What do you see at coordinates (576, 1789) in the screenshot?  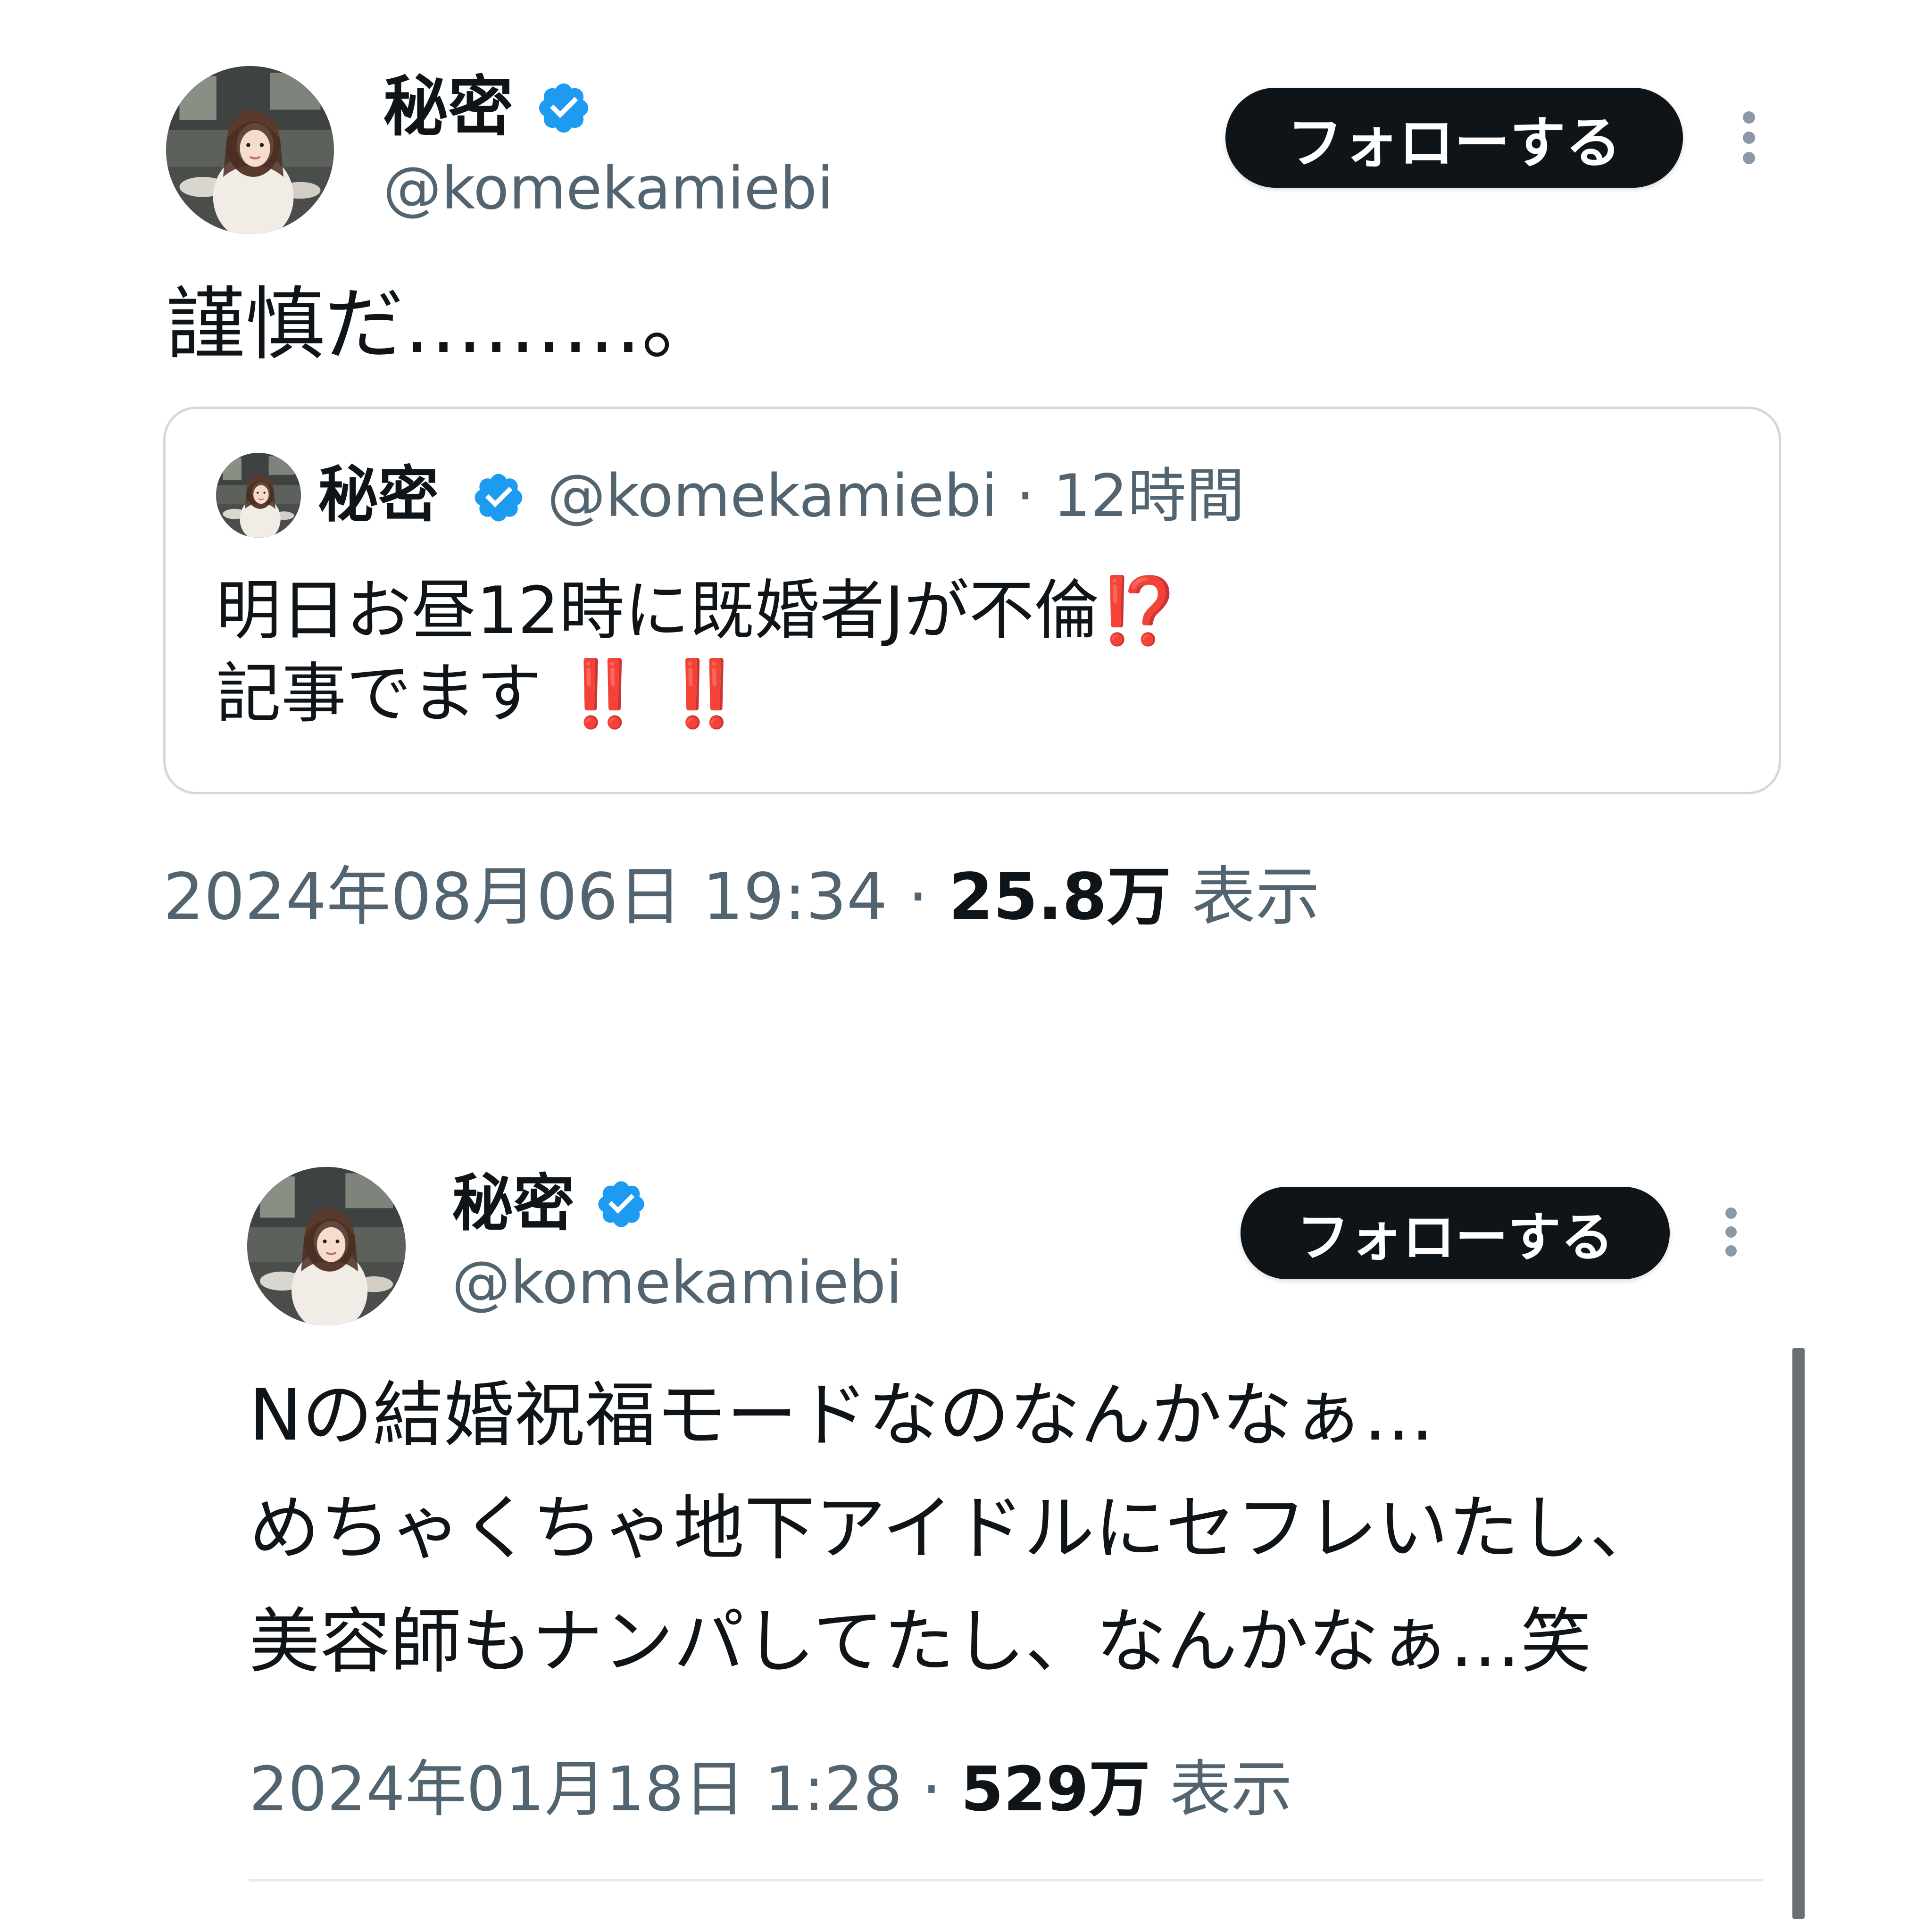 I see `tweet-timestamp: 2024年01月18日 1:28` at bounding box center [576, 1789].